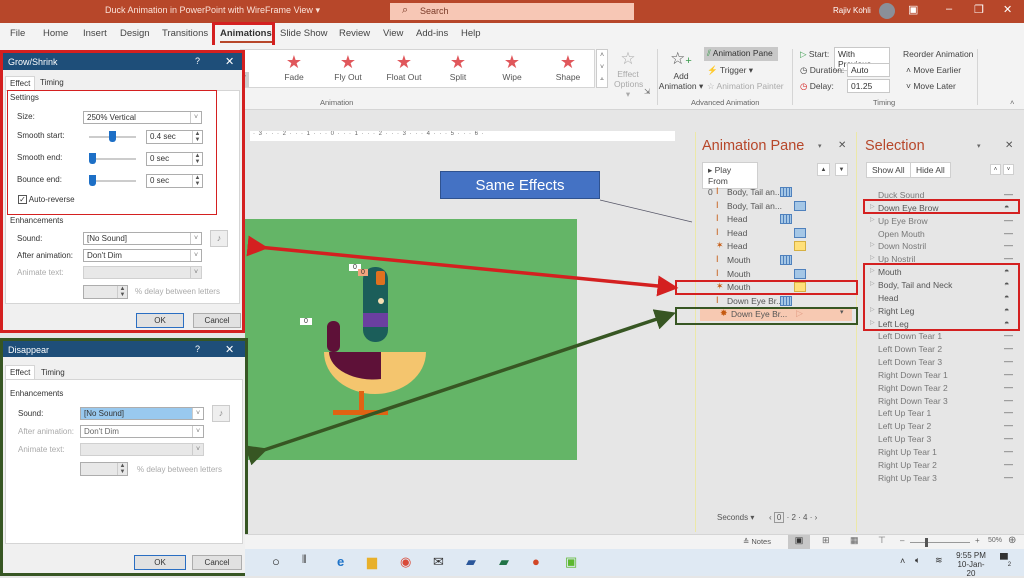  Describe the element at coordinates (174, 181) in the screenshot. I see `bounce-end-input: 0 sec ▲ ▼` at that location.